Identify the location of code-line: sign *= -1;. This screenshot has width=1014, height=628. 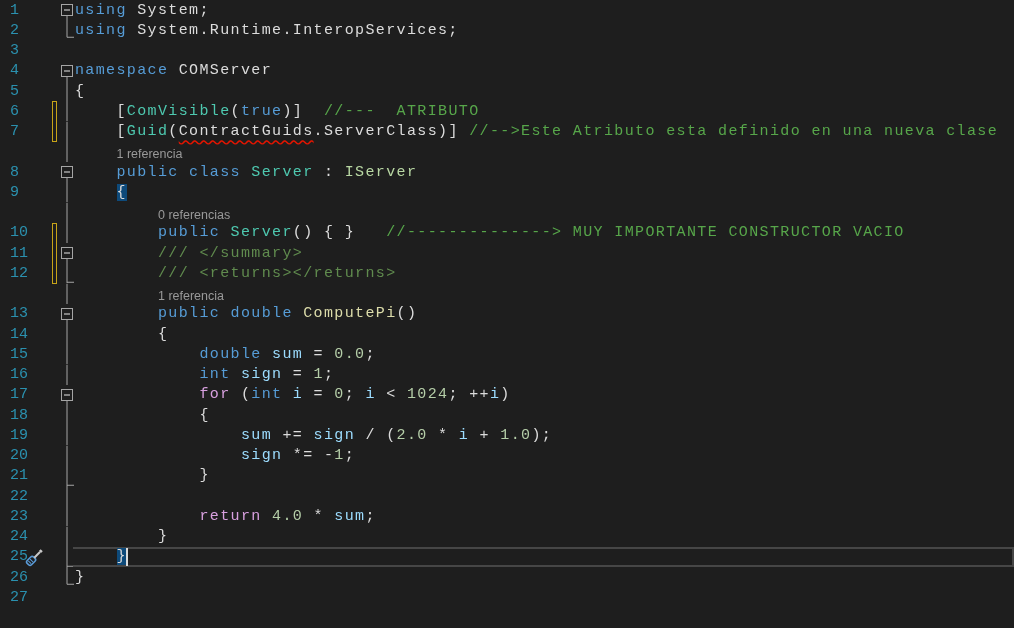
(297, 456).